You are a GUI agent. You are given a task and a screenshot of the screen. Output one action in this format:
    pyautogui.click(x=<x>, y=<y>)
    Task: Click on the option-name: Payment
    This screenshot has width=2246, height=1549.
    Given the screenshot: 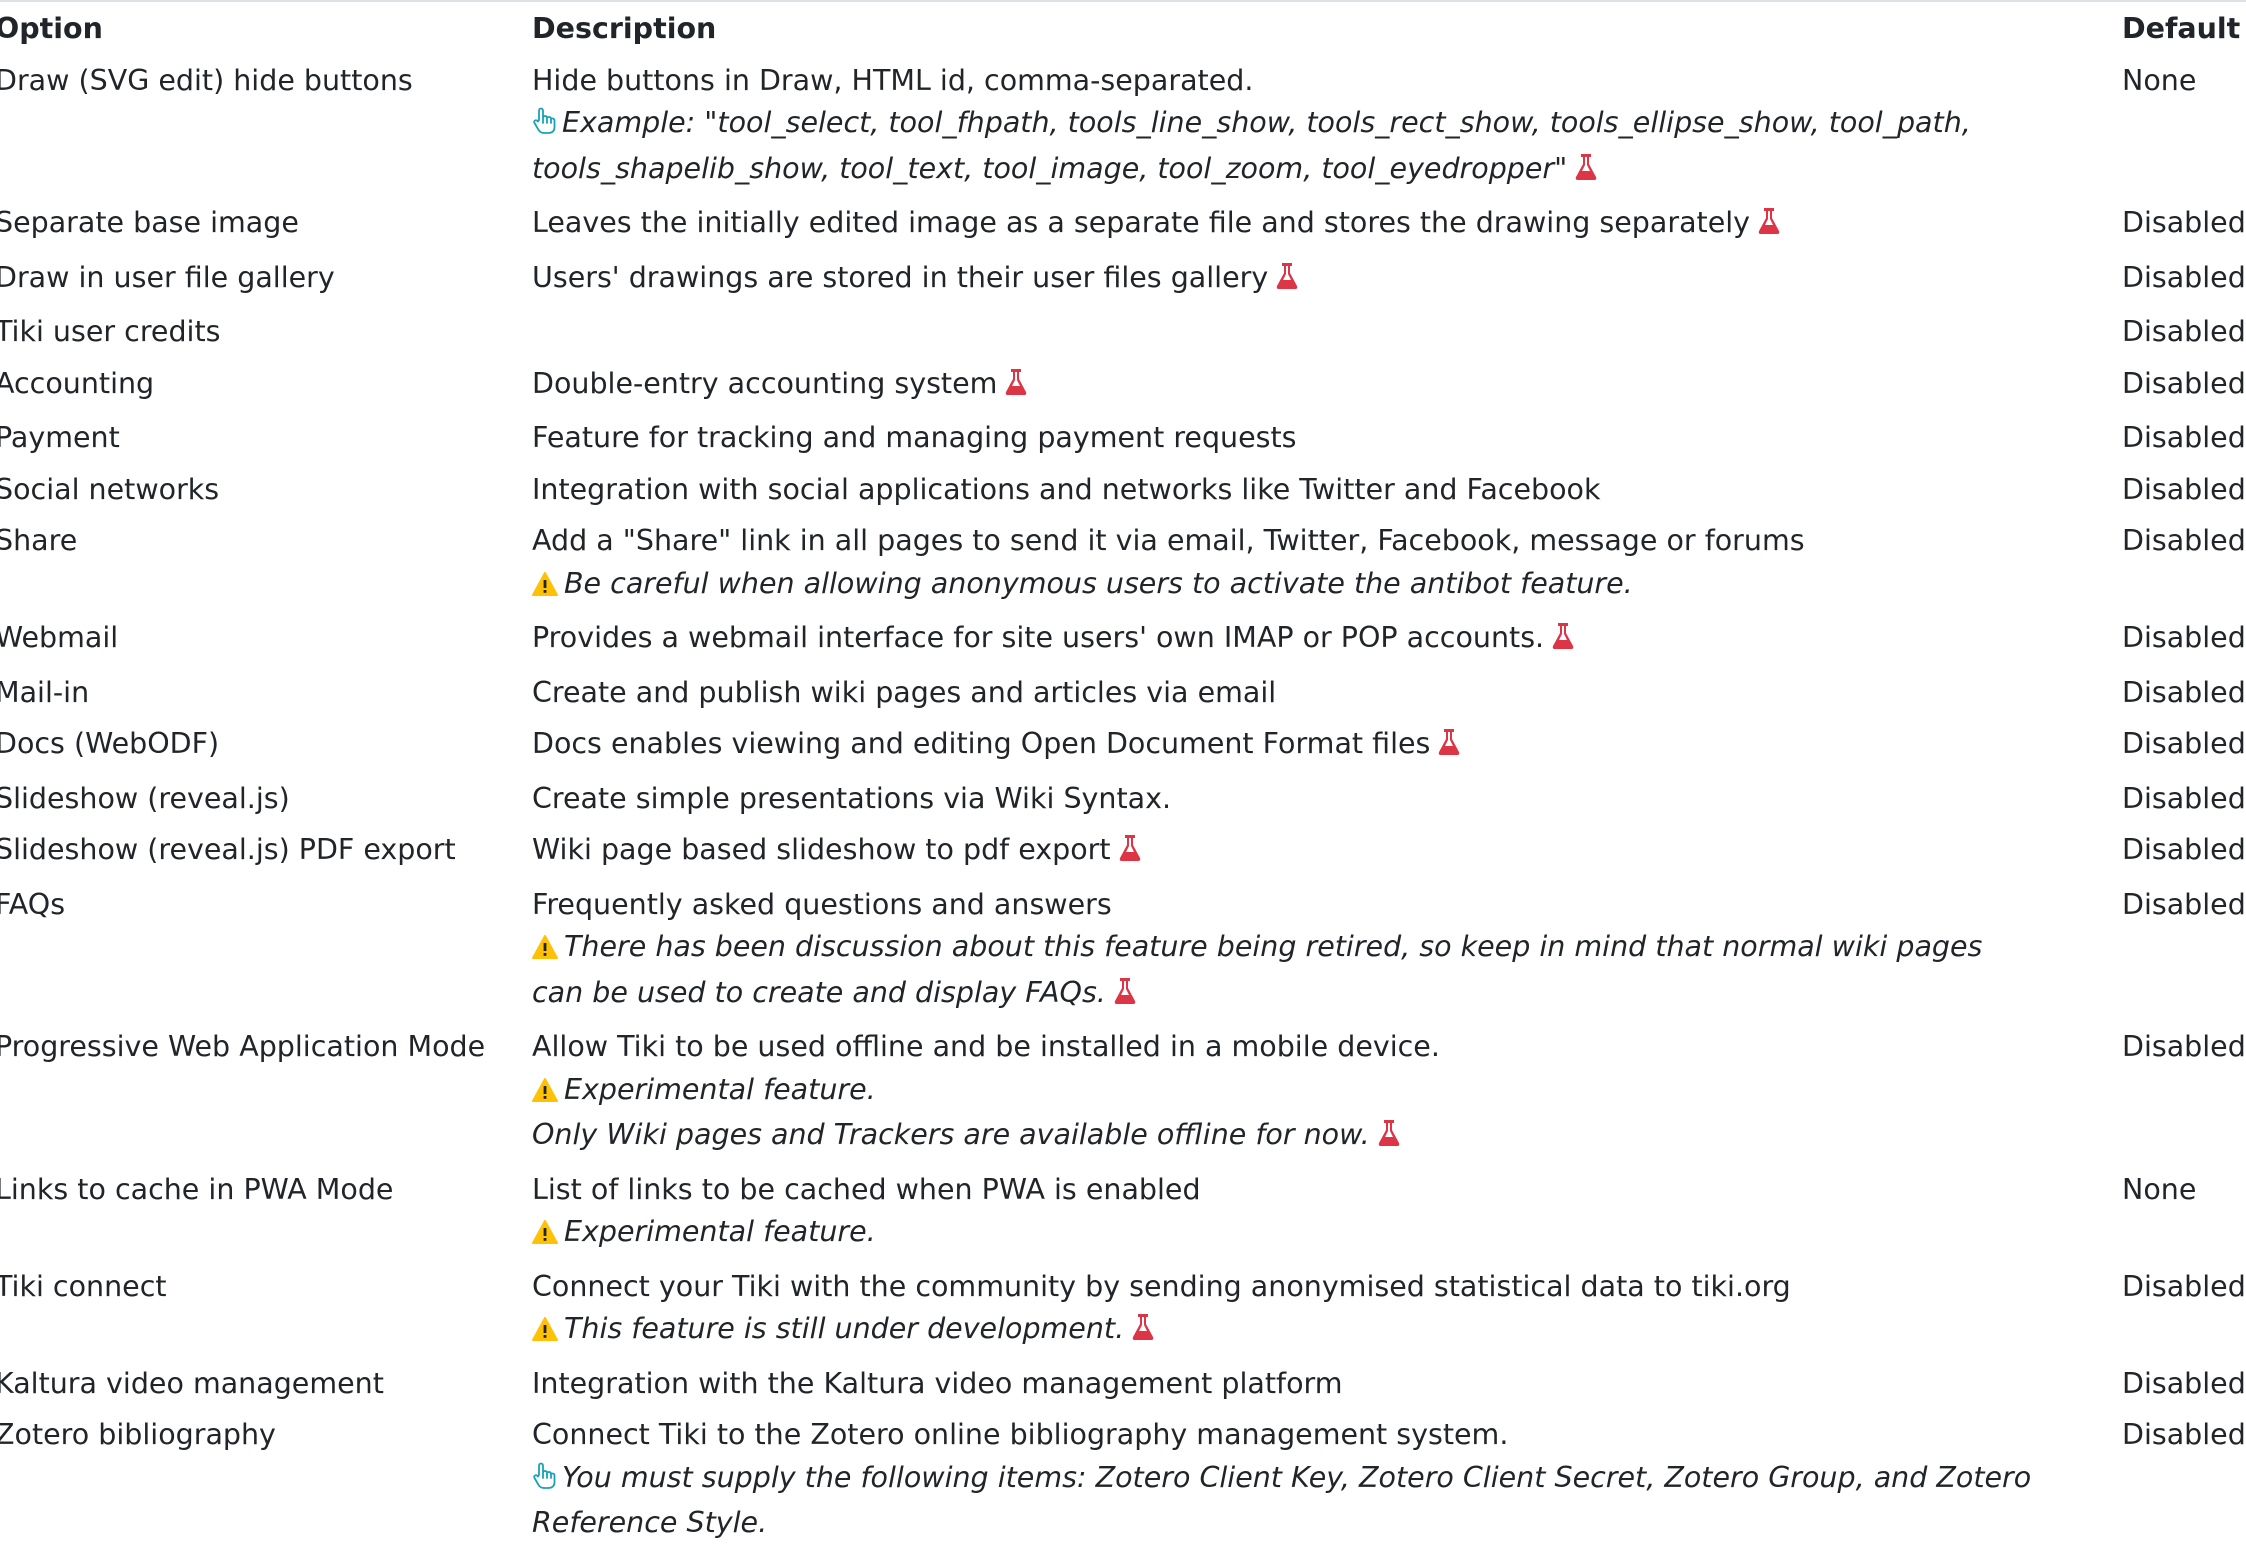 What is the action you would take?
    pyautogui.click(x=60, y=437)
    